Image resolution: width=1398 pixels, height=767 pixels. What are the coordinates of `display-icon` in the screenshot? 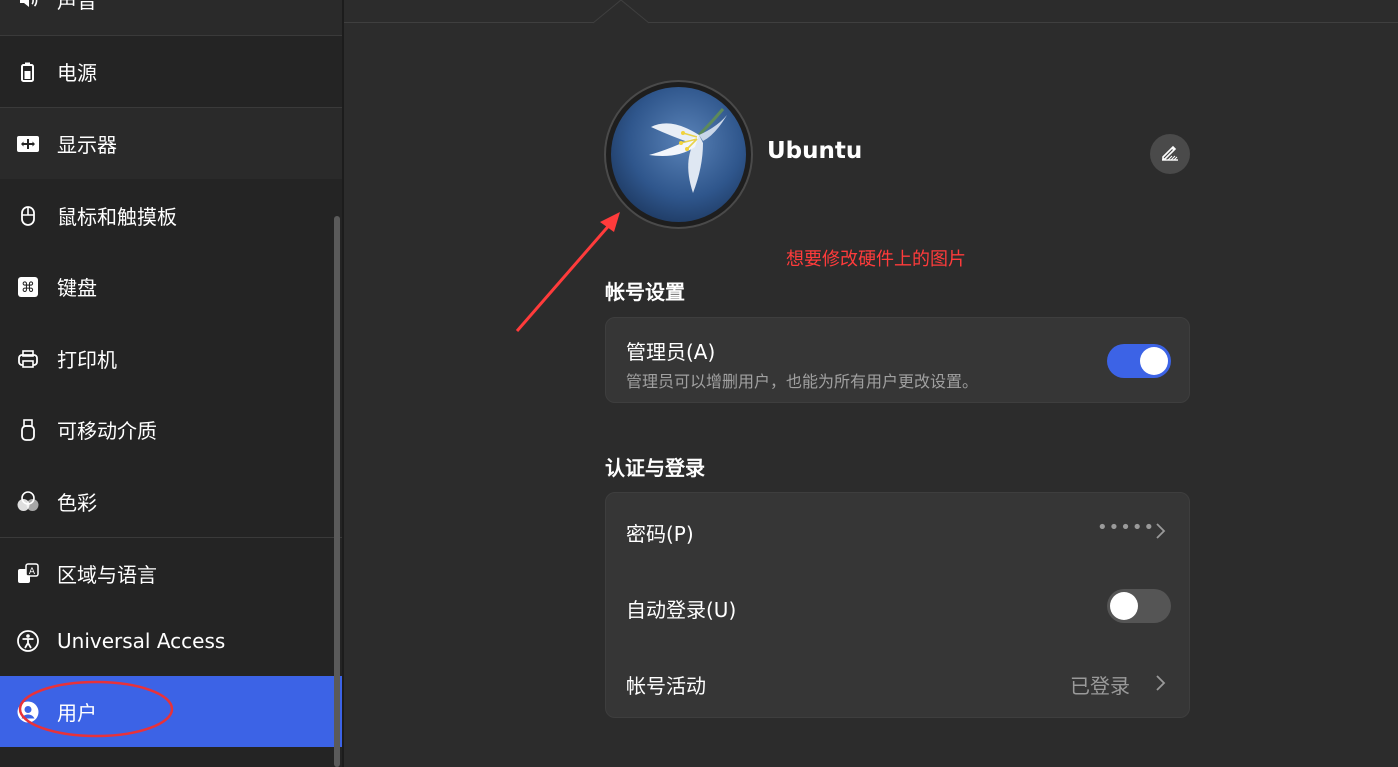 It's located at (28, 144).